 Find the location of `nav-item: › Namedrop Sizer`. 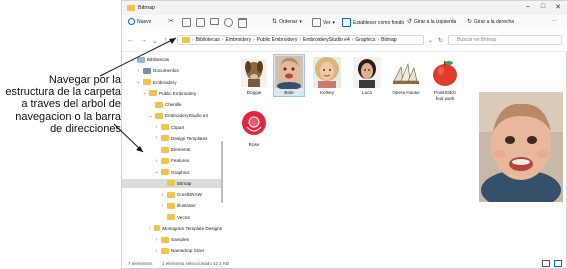

nav-item: › Namedrop Sizer is located at coordinates (172, 250).